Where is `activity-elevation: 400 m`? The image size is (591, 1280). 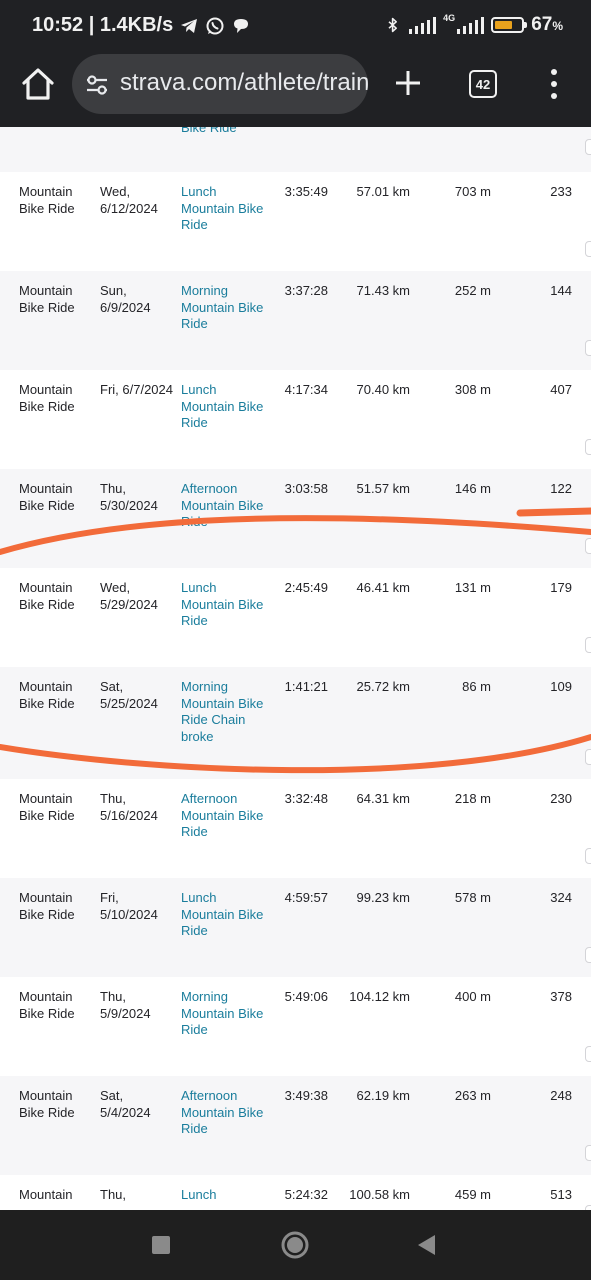 activity-elevation: 400 m is located at coordinates (472, 996).